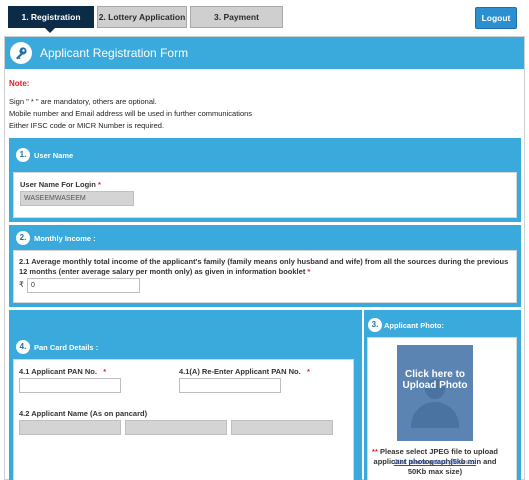 Image resolution: width=529 pixels, height=480 pixels. What do you see at coordinates (244, 371) in the screenshot?
I see `field-label: 4.1(A) Re-Enter Applicant PAN No. *` at bounding box center [244, 371].